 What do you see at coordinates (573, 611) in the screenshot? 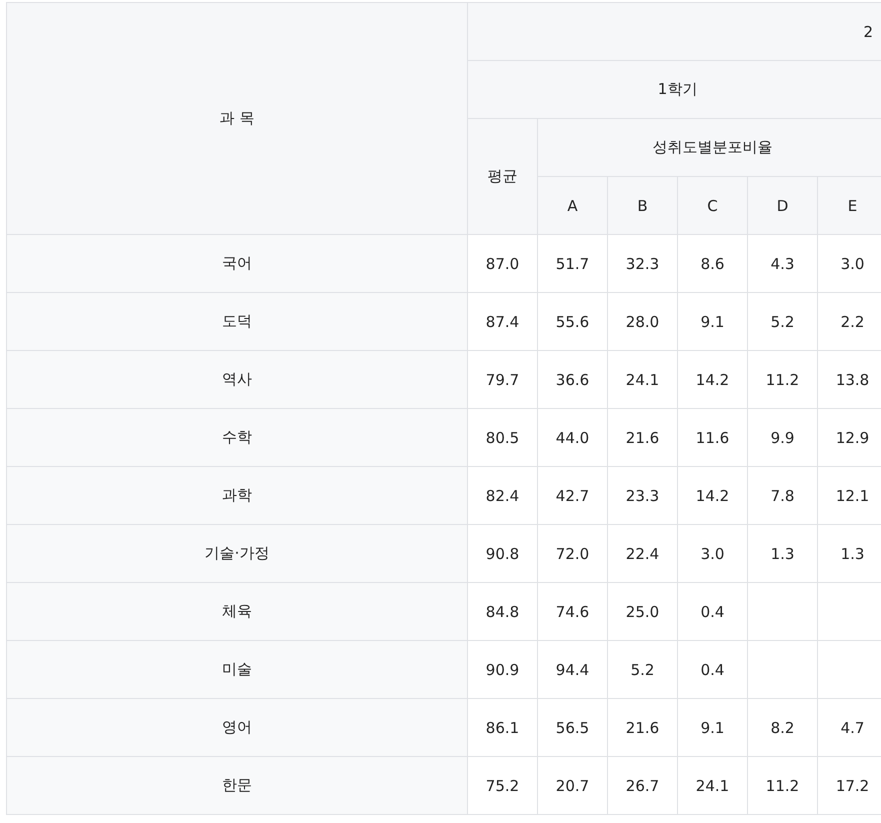
I see `table-cell: 74.6` at bounding box center [573, 611].